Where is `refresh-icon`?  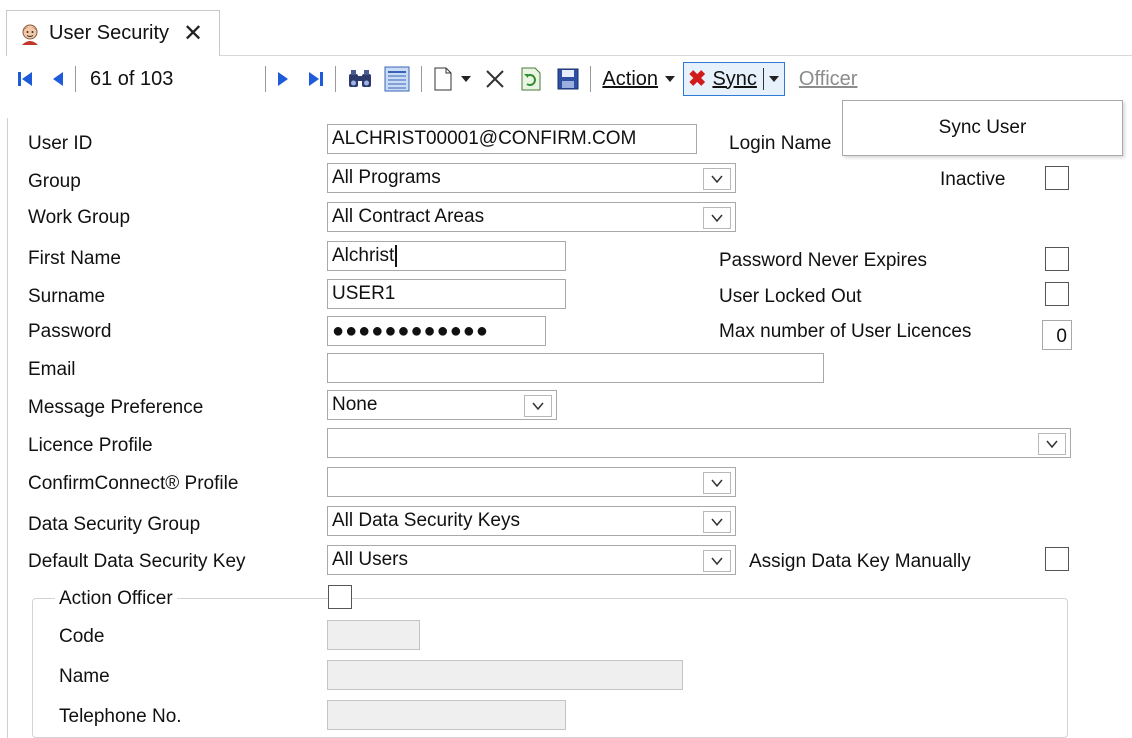
refresh-icon is located at coordinates (531, 79).